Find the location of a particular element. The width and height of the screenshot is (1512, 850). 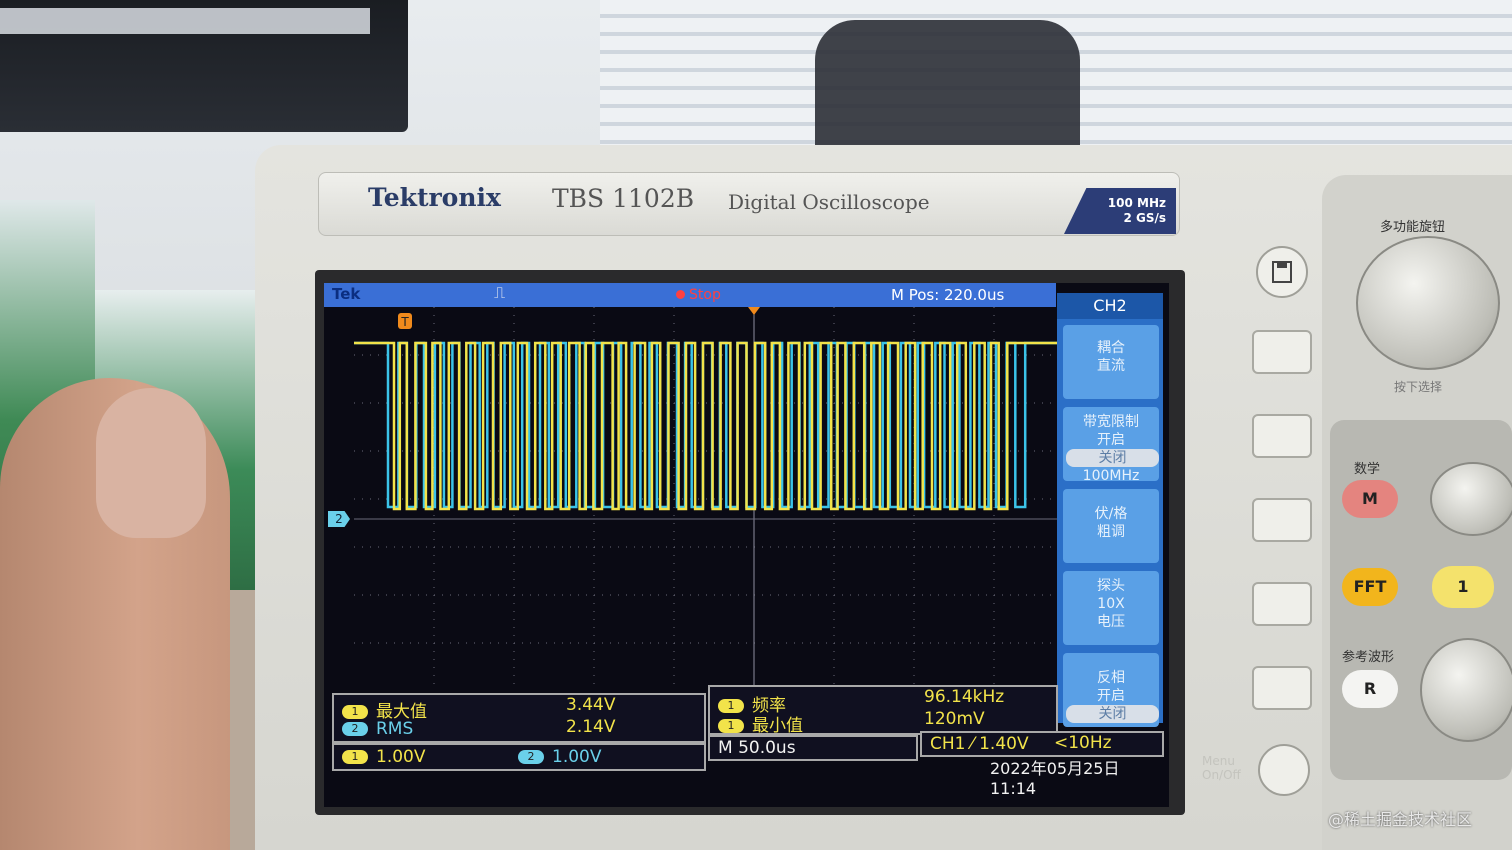

ch2-marker: 2 is located at coordinates (339, 519).